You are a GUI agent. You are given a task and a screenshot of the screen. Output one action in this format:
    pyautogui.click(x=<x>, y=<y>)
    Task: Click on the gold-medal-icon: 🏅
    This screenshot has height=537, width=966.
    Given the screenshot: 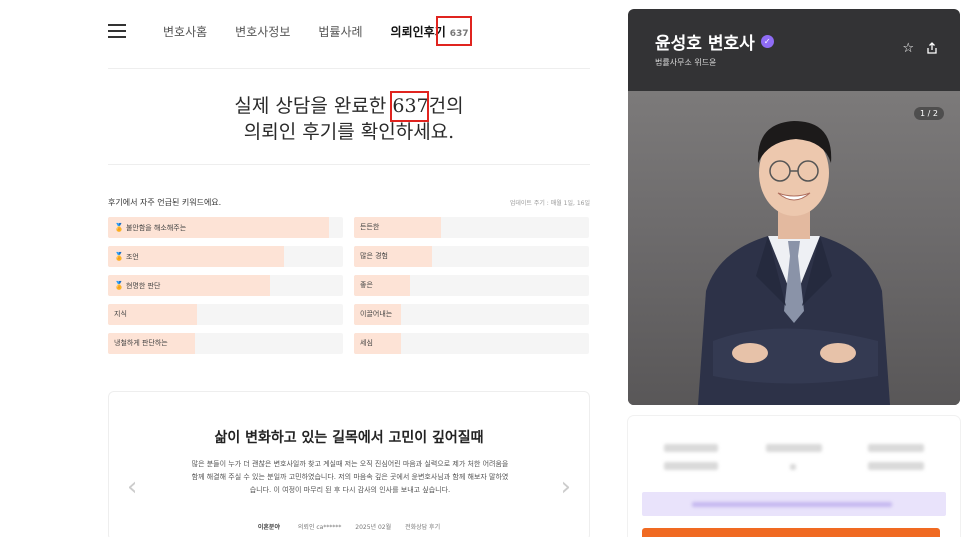 What is the action you would take?
    pyautogui.click(x=119, y=227)
    